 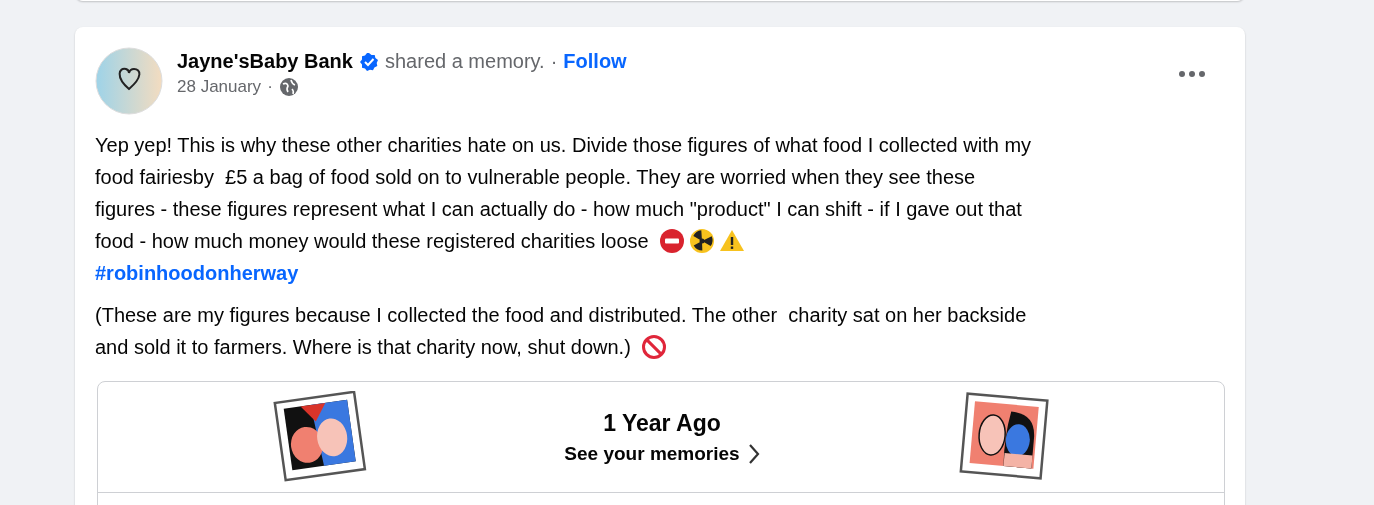 What do you see at coordinates (129, 81) in the screenshot?
I see `avatar` at bounding box center [129, 81].